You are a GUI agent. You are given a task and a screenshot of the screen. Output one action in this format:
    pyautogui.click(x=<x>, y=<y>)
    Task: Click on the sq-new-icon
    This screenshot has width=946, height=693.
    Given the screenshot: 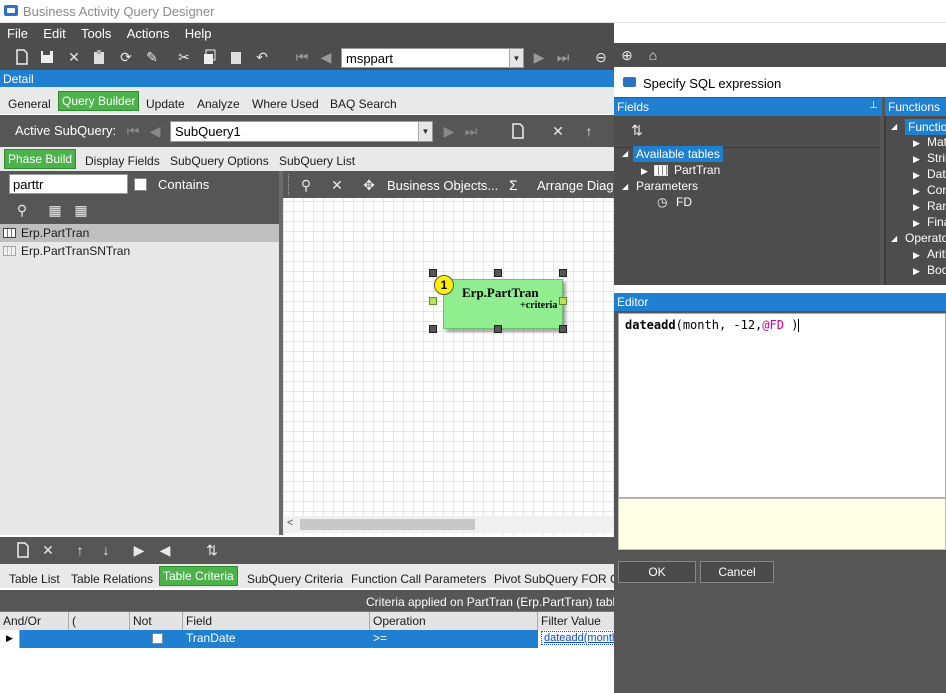 What is the action you would take?
    pyautogui.click(x=518, y=131)
    